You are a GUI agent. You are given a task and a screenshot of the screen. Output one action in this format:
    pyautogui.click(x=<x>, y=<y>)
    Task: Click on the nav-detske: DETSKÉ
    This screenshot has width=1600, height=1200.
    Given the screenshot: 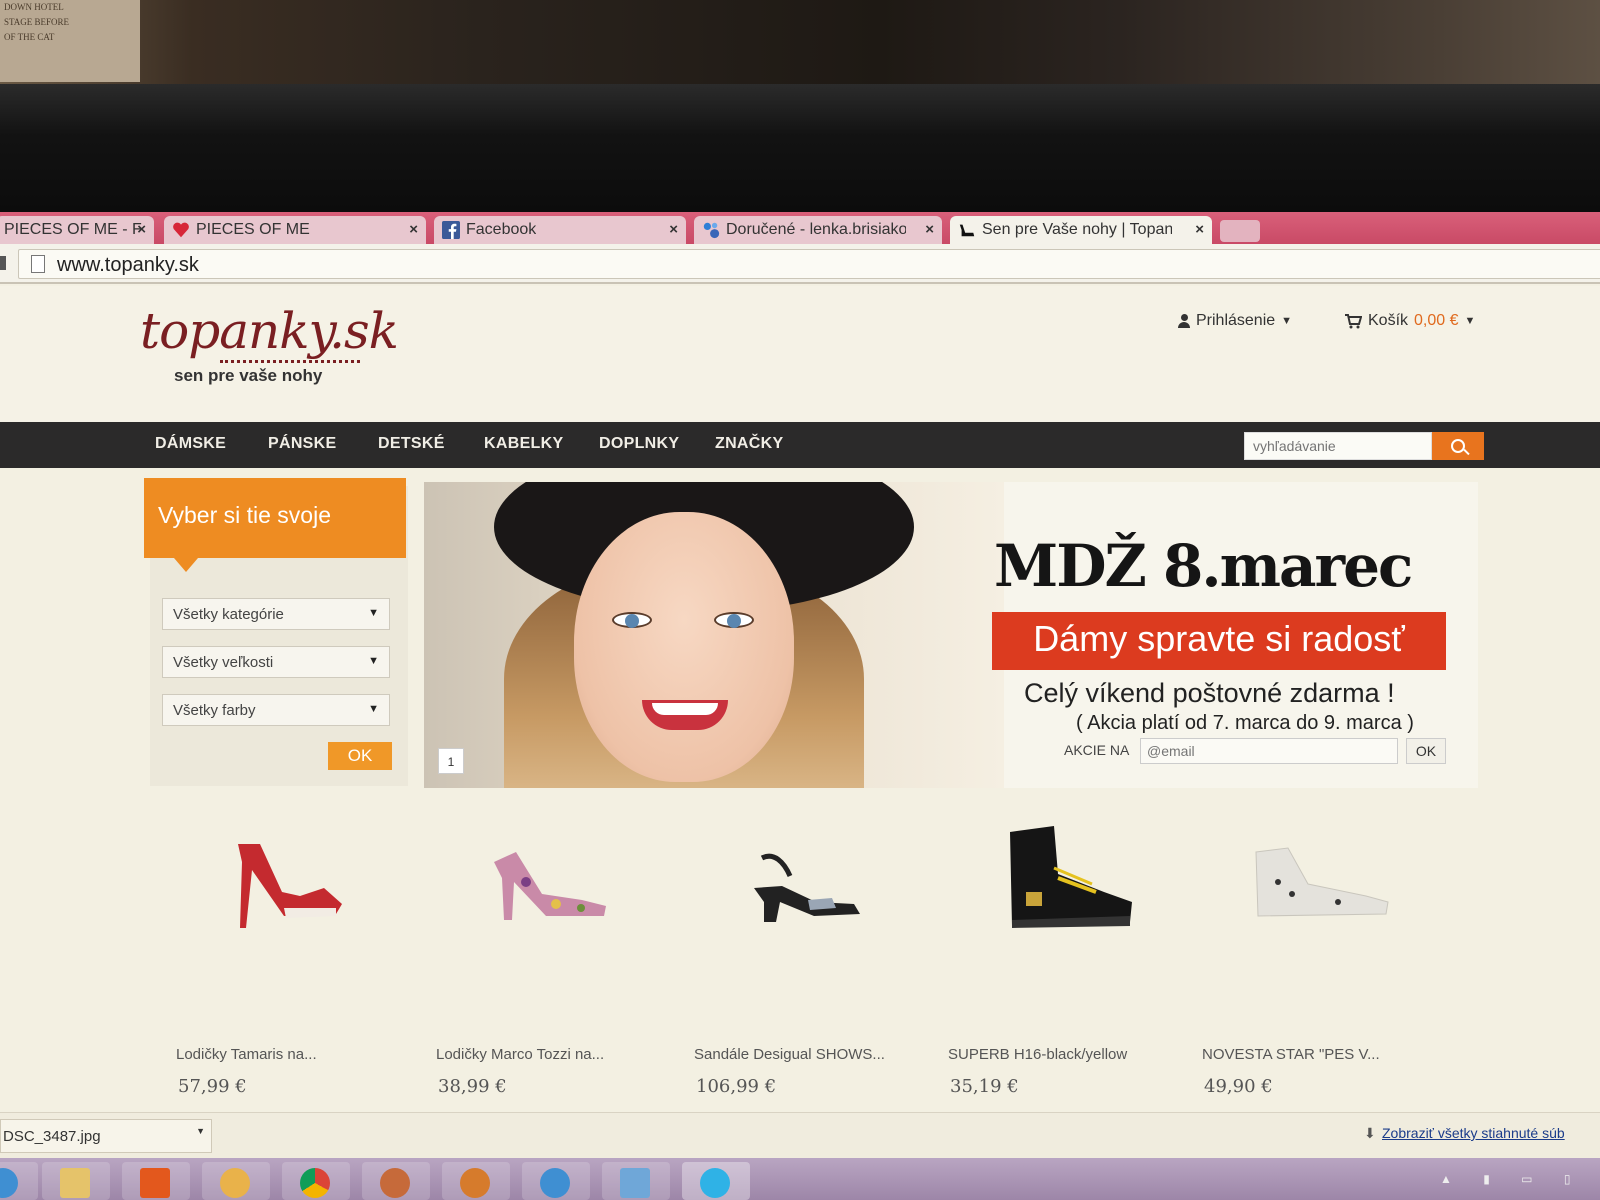 What is the action you would take?
    pyautogui.click(x=411, y=444)
    